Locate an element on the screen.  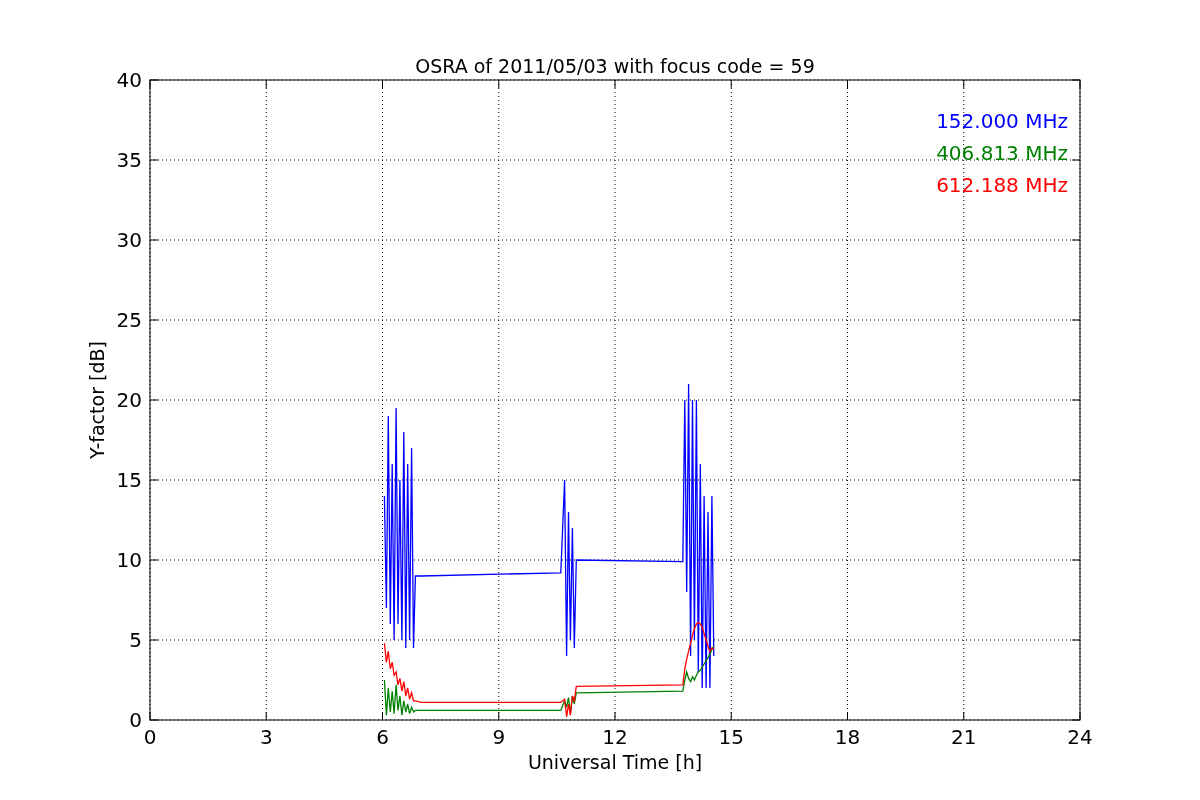
tick-label: 12 is located at coordinates (615, 737).